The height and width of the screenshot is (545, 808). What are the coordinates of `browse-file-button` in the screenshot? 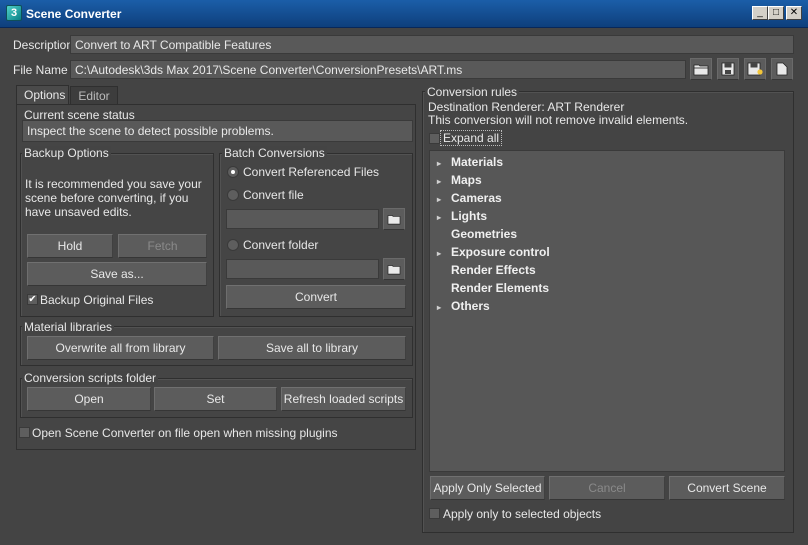 It's located at (394, 219).